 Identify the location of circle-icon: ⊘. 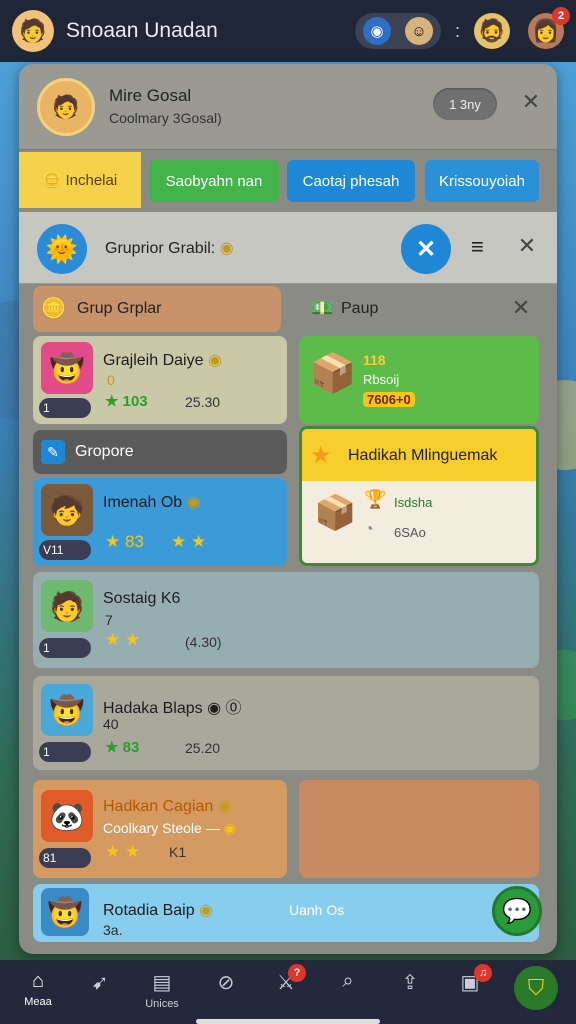
(226, 983).